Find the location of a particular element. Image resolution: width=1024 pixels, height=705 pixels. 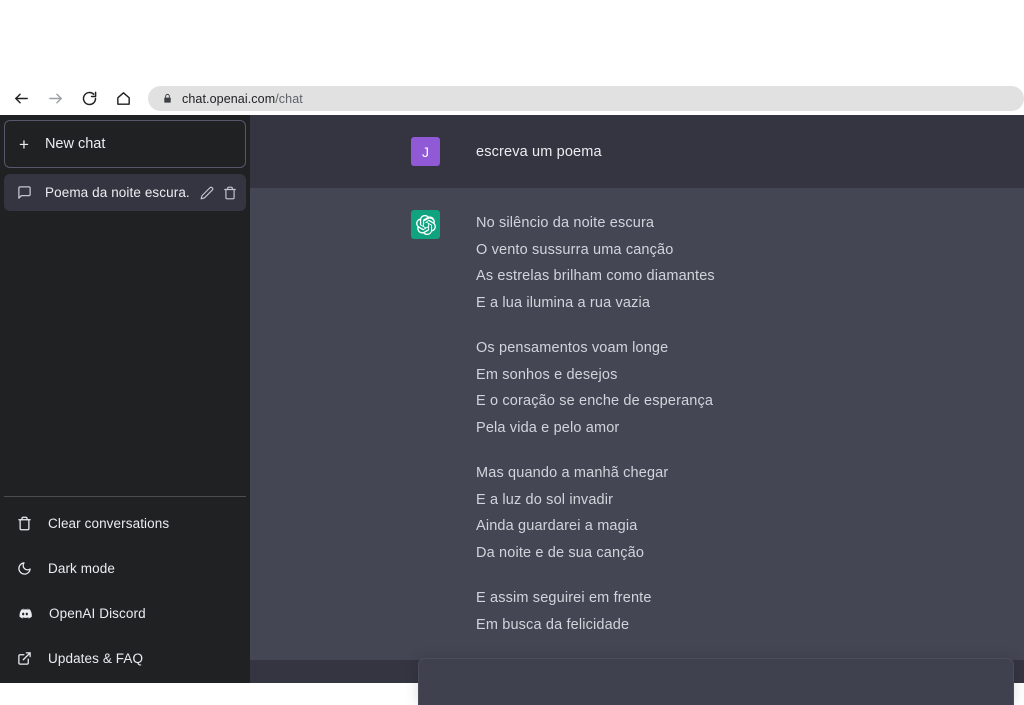

lock-icon is located at coordinates (167, 98).